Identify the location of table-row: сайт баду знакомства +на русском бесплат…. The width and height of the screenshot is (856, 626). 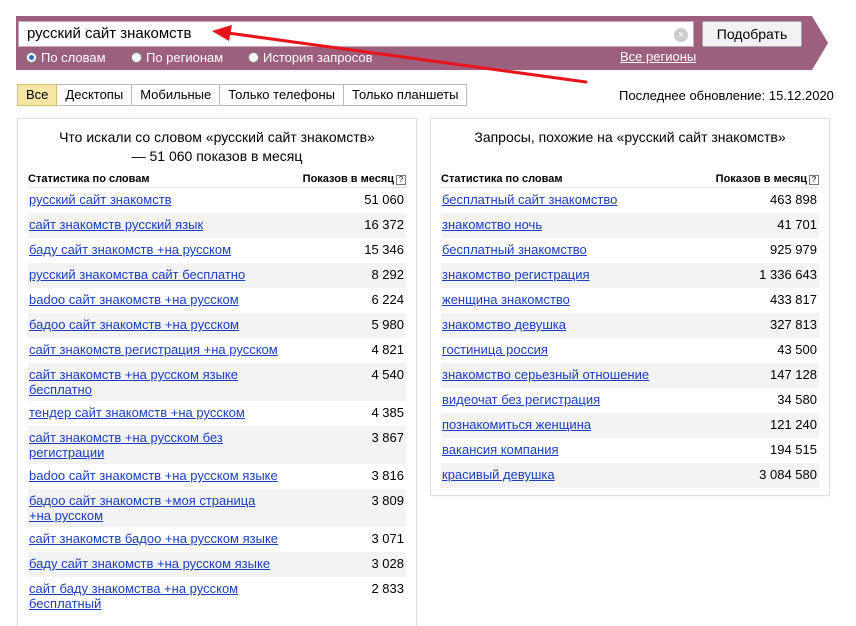
(217, 596).